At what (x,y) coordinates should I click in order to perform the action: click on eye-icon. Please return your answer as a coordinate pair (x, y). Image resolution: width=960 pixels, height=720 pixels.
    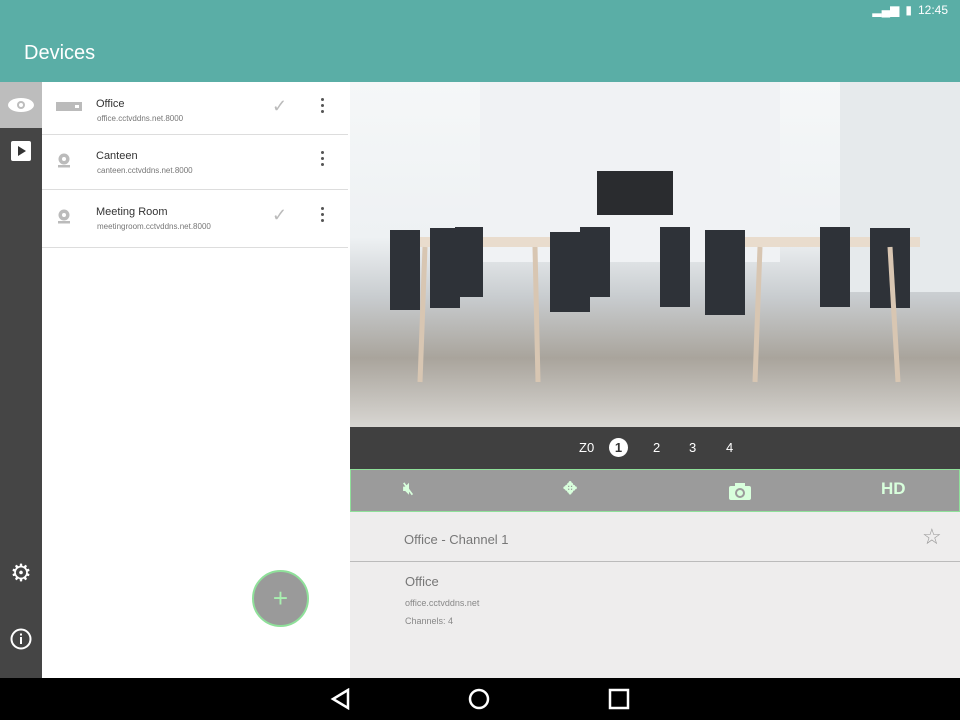
    Looking at the image, I should click on (21, 105).